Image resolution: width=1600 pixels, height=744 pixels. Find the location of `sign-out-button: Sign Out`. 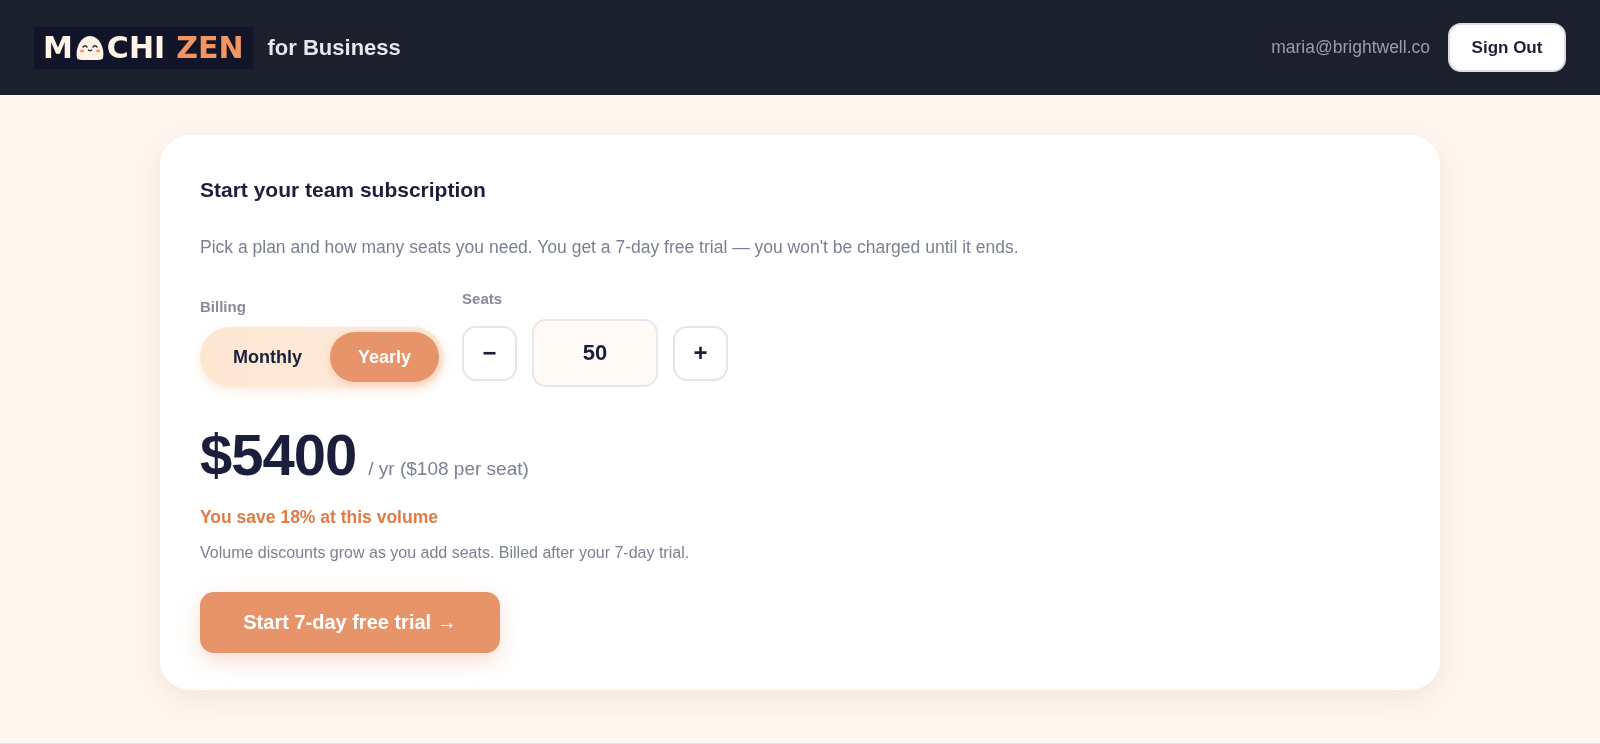

sign-out-button: Sign Out is located at coordinates (1507, 47).